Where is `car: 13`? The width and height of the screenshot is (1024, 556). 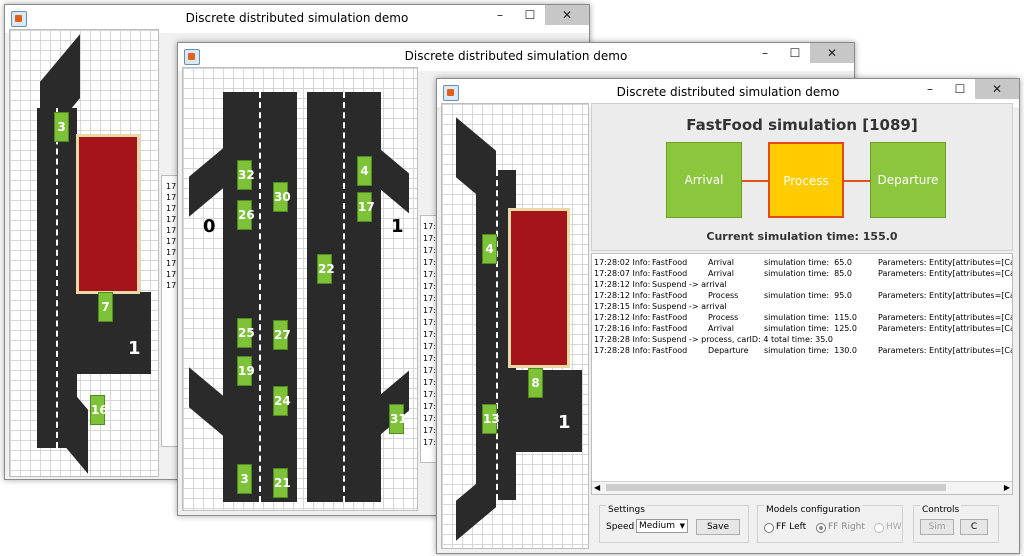 car: 13 is located at coordinates (491, 419).